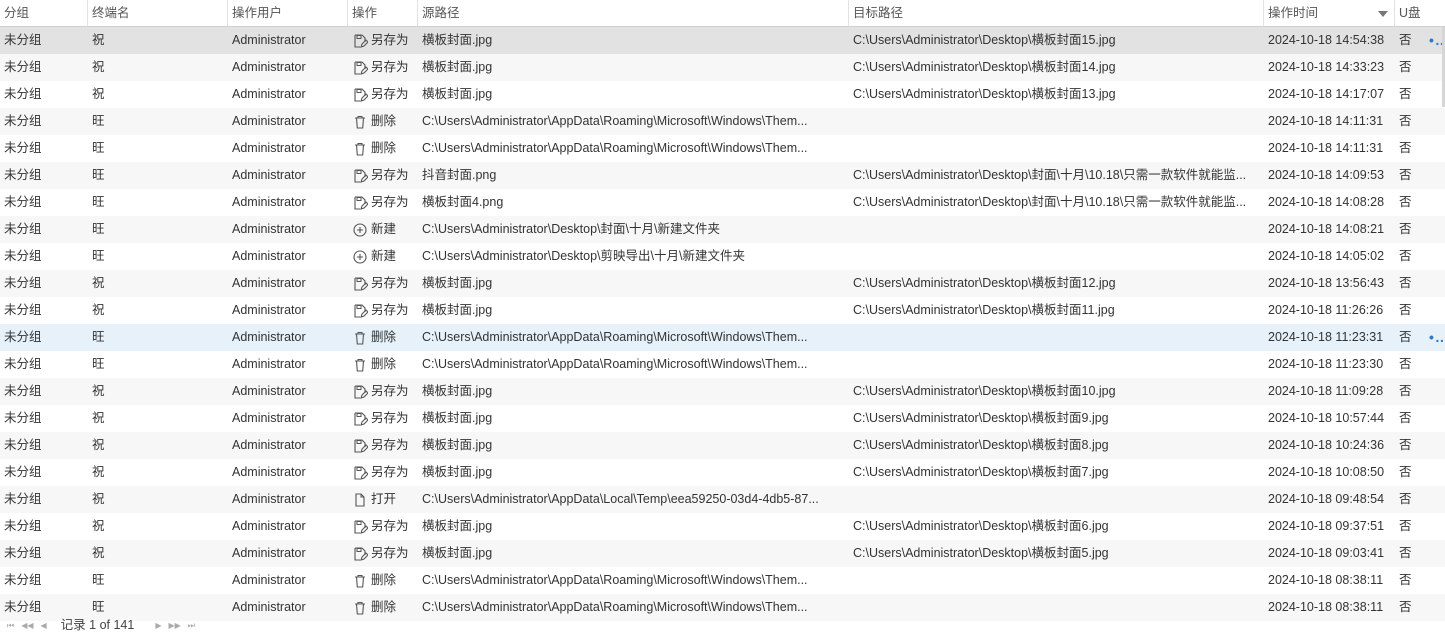  What do you see at coordinates (10, 625) in the screenshot?
I see `first-page-button: ⏮` at bounding box center [10, 625].